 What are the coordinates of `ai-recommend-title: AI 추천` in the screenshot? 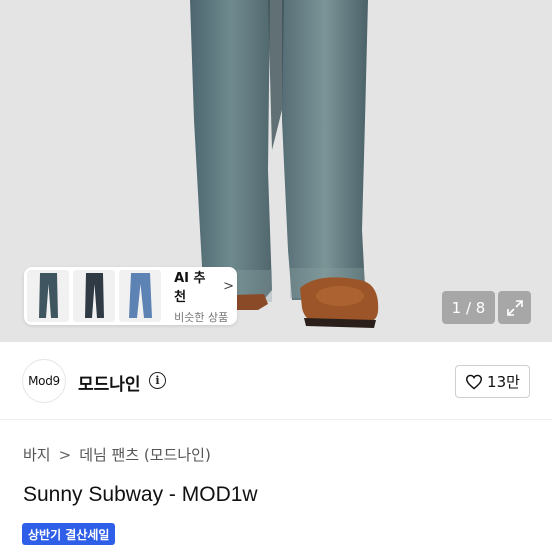 It's located at (190, 288).